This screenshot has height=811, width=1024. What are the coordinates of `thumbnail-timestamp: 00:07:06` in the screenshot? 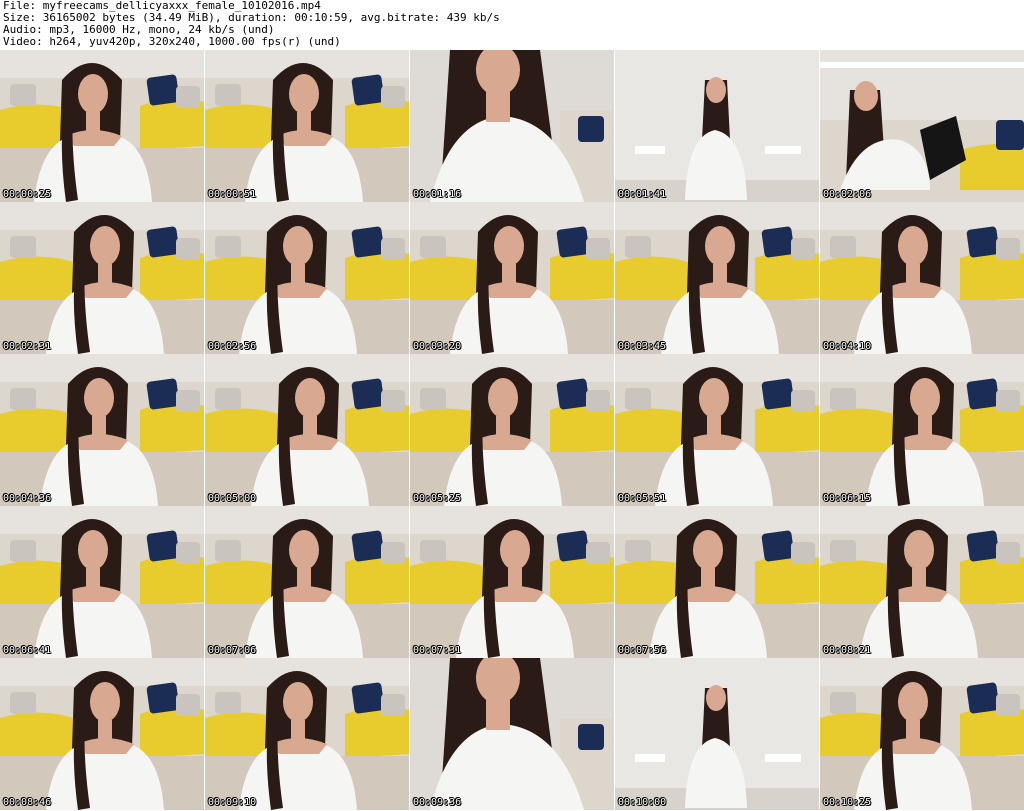 It's located at (232, 650).